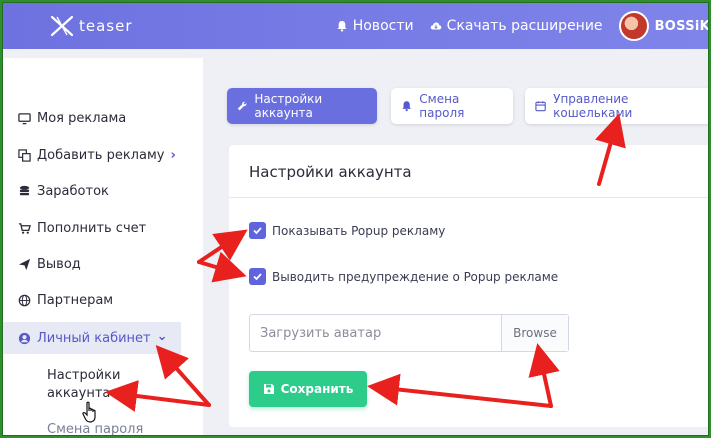 The width and height of the screenshot is (711, 438). Describe the element at coordinates (89, 412) in the screenshot. I see `hand-cursor-icon` at that location.